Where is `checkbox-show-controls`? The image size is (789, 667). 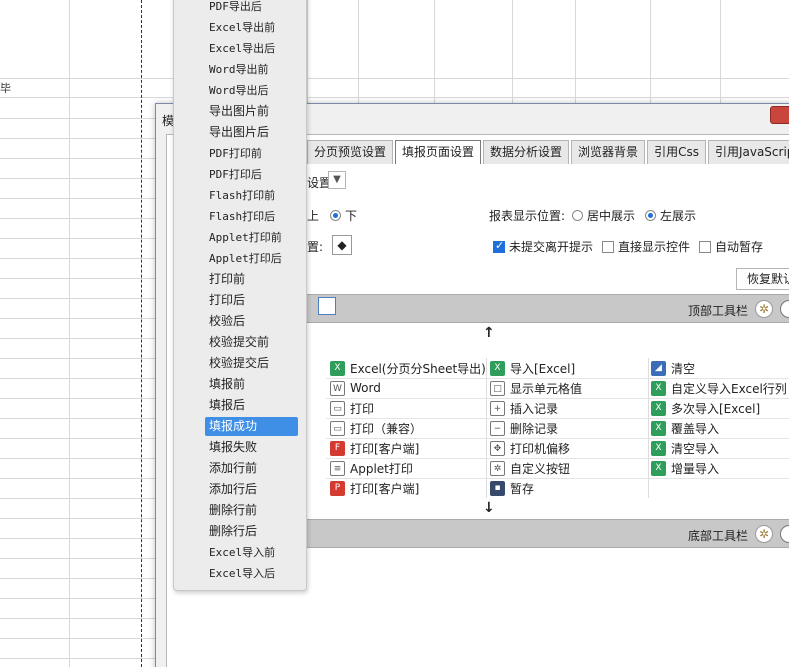 checkbox-show-controls is located at coordinates (608, 247).